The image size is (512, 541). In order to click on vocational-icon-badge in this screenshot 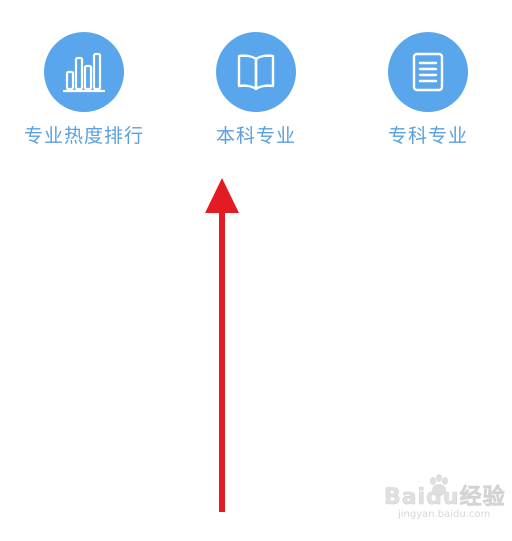, I will do `click(428, 72)`.